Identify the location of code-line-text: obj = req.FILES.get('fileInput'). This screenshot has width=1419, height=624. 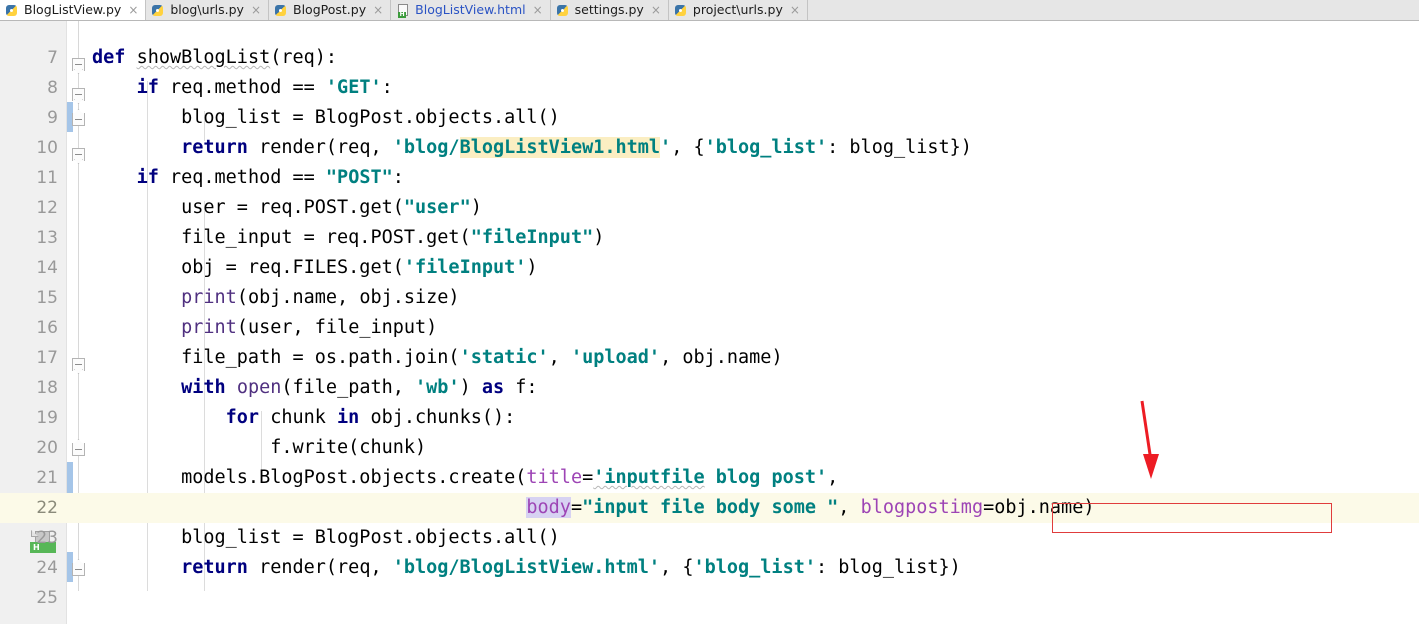
(315, 267).